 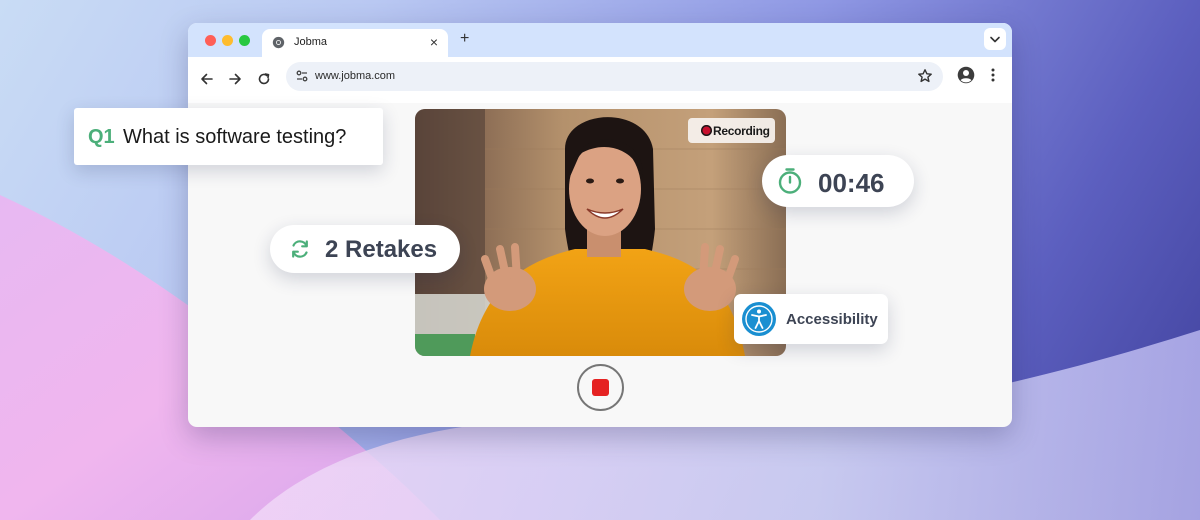 I want to click on bookmark-star-icon, so click(x=925, y=76).